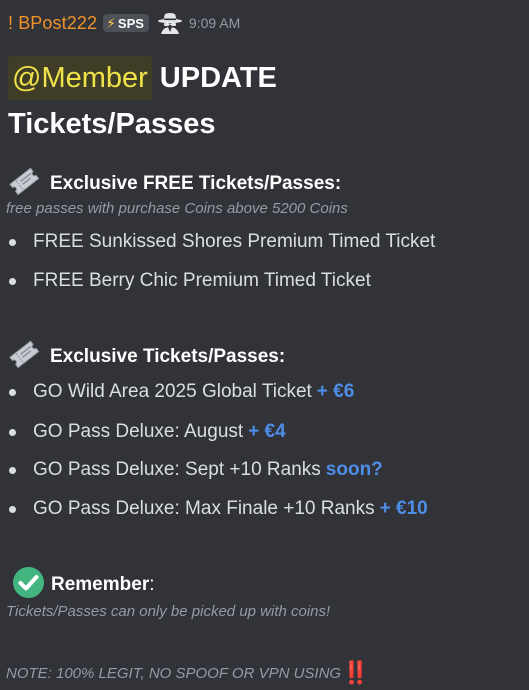 Image resolution: width=529 pixels, height=690 pixels. What do you see at coordinates (196, 183) in the screenshot?
I see `free-section-title: Exclusive FREE Tickets/Passes:` at bounding box center [196, 183].